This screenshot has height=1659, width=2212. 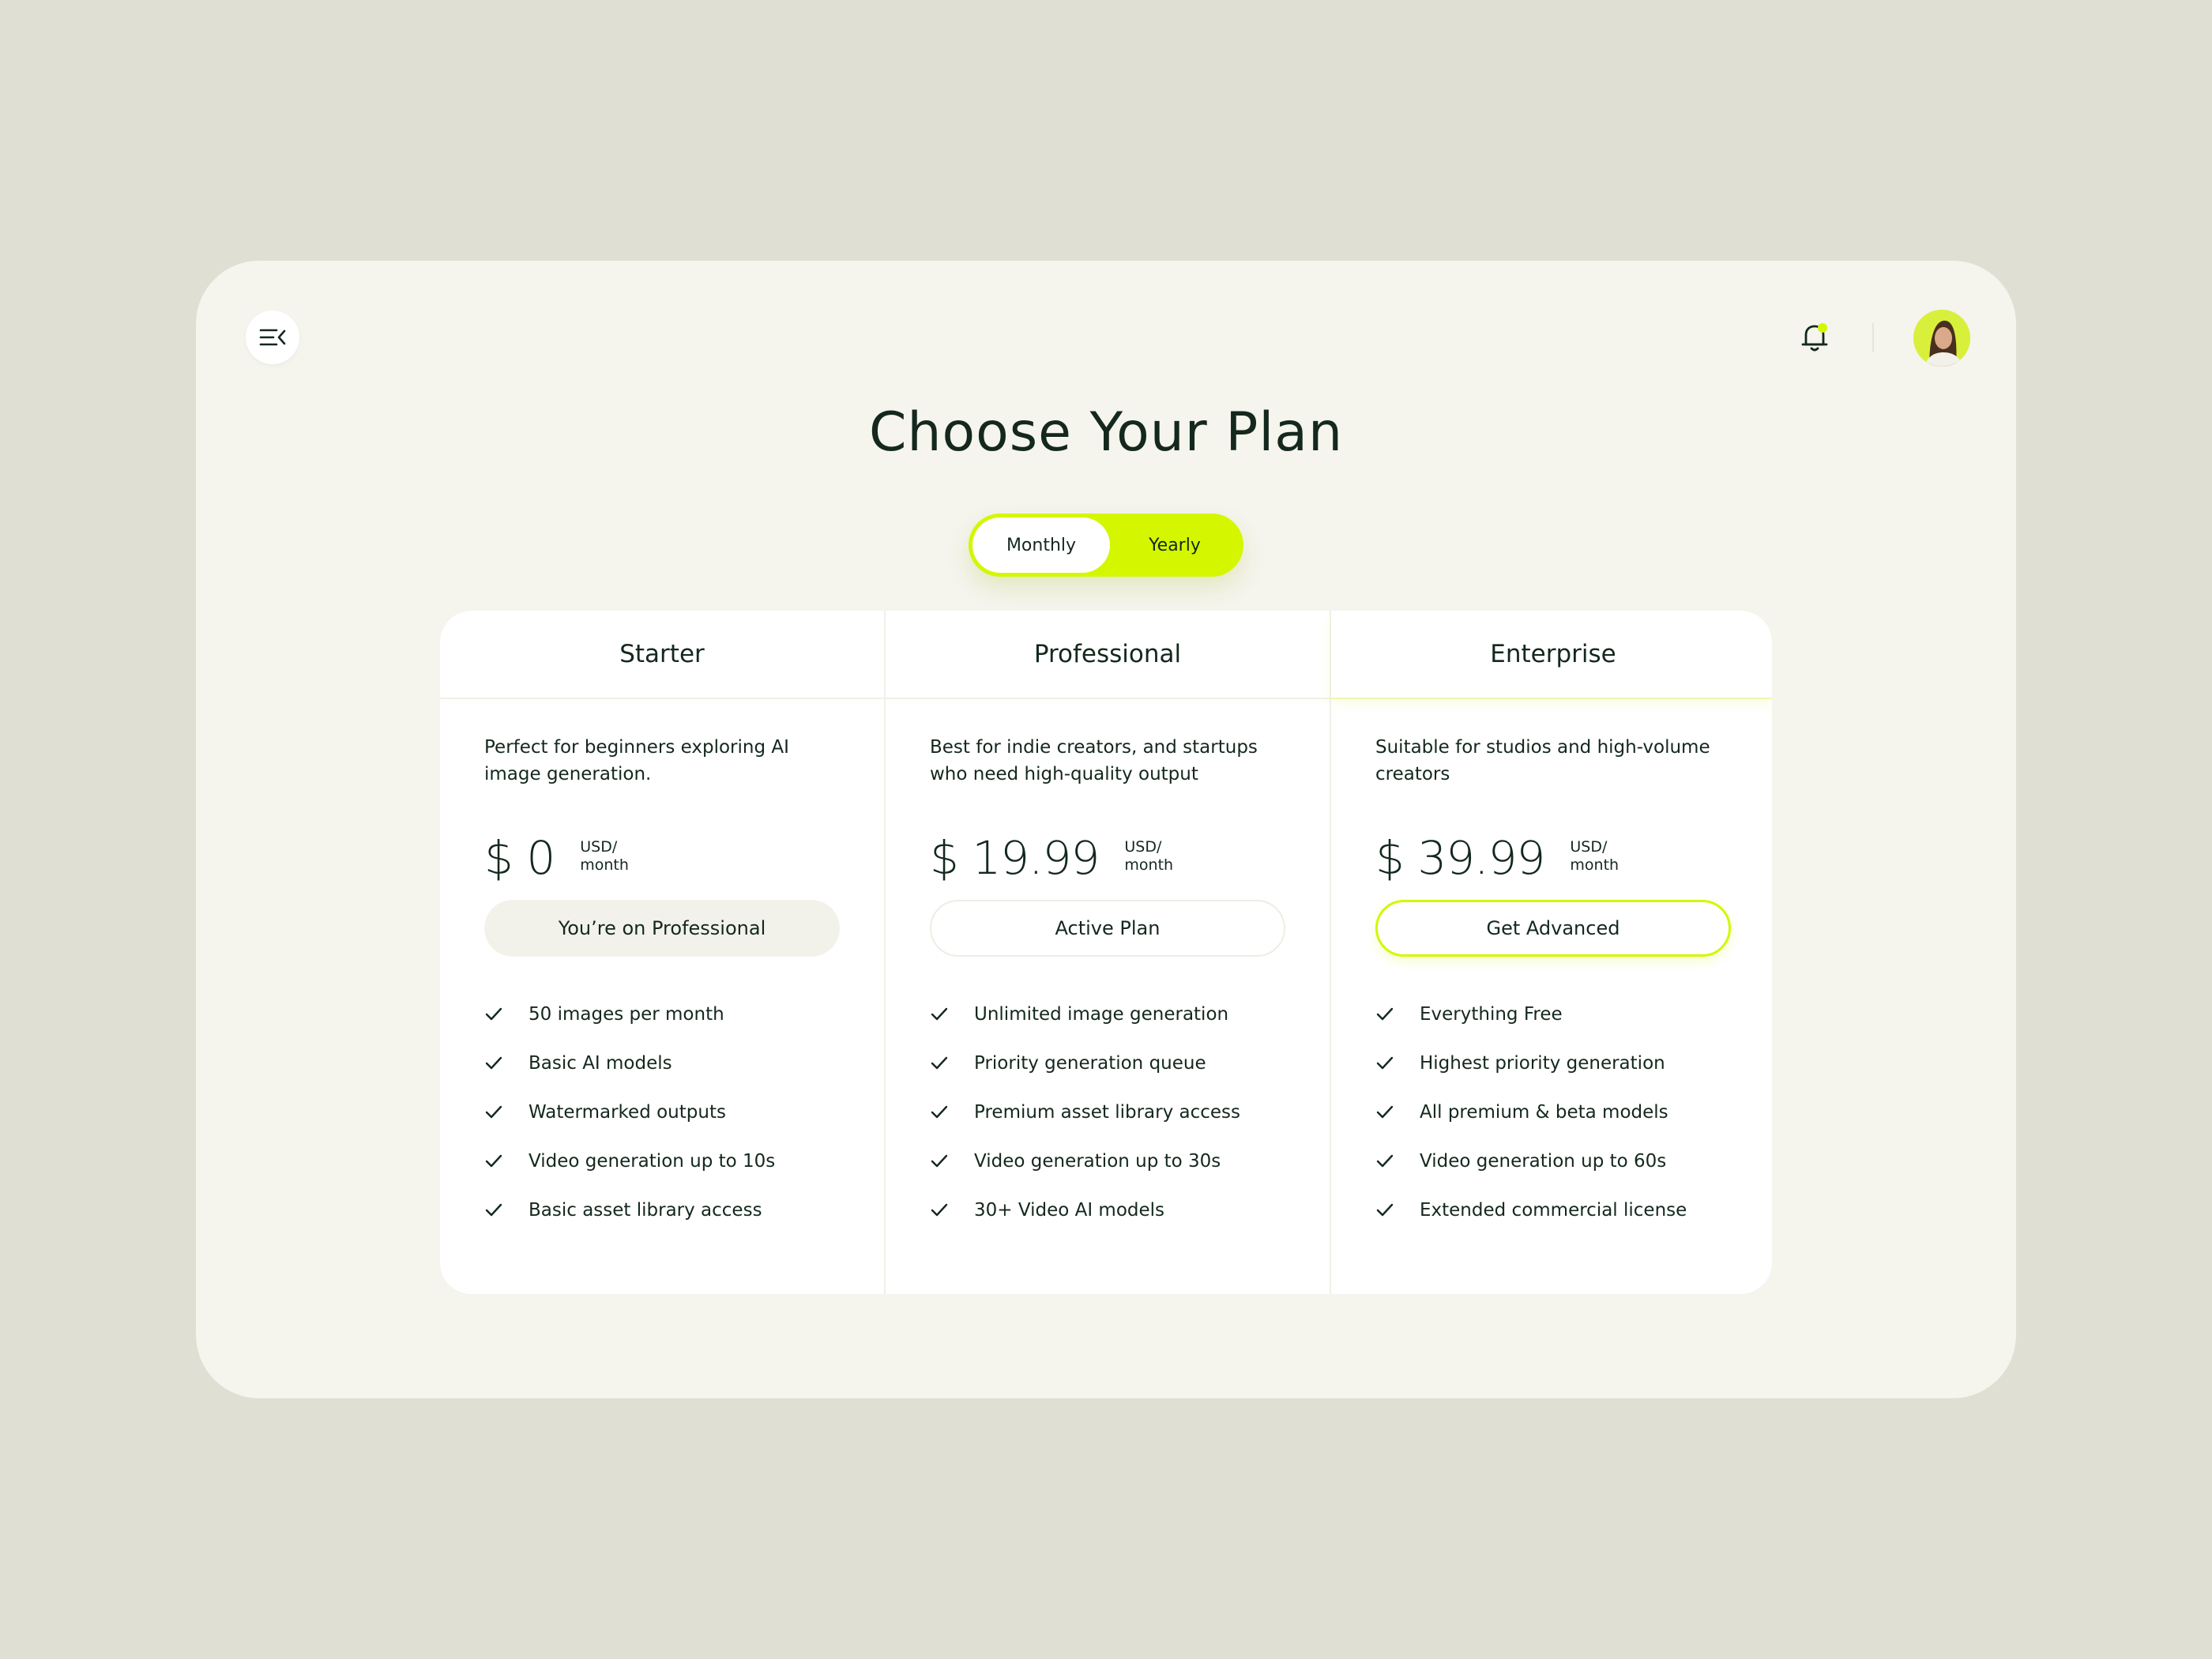 What do you see at coordinates (1015, 858) in the screenshot?
I see `plan-price: $ 19.99` at bounding box center [1015, 858].